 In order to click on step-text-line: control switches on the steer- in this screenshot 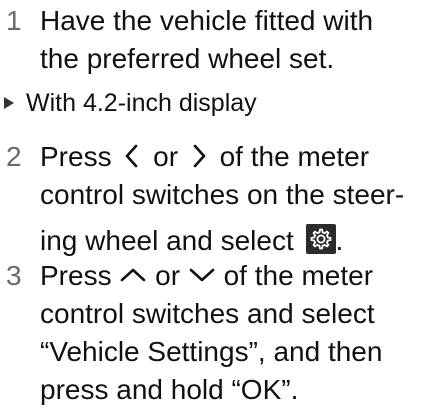, I will do `click(222, 194)`.